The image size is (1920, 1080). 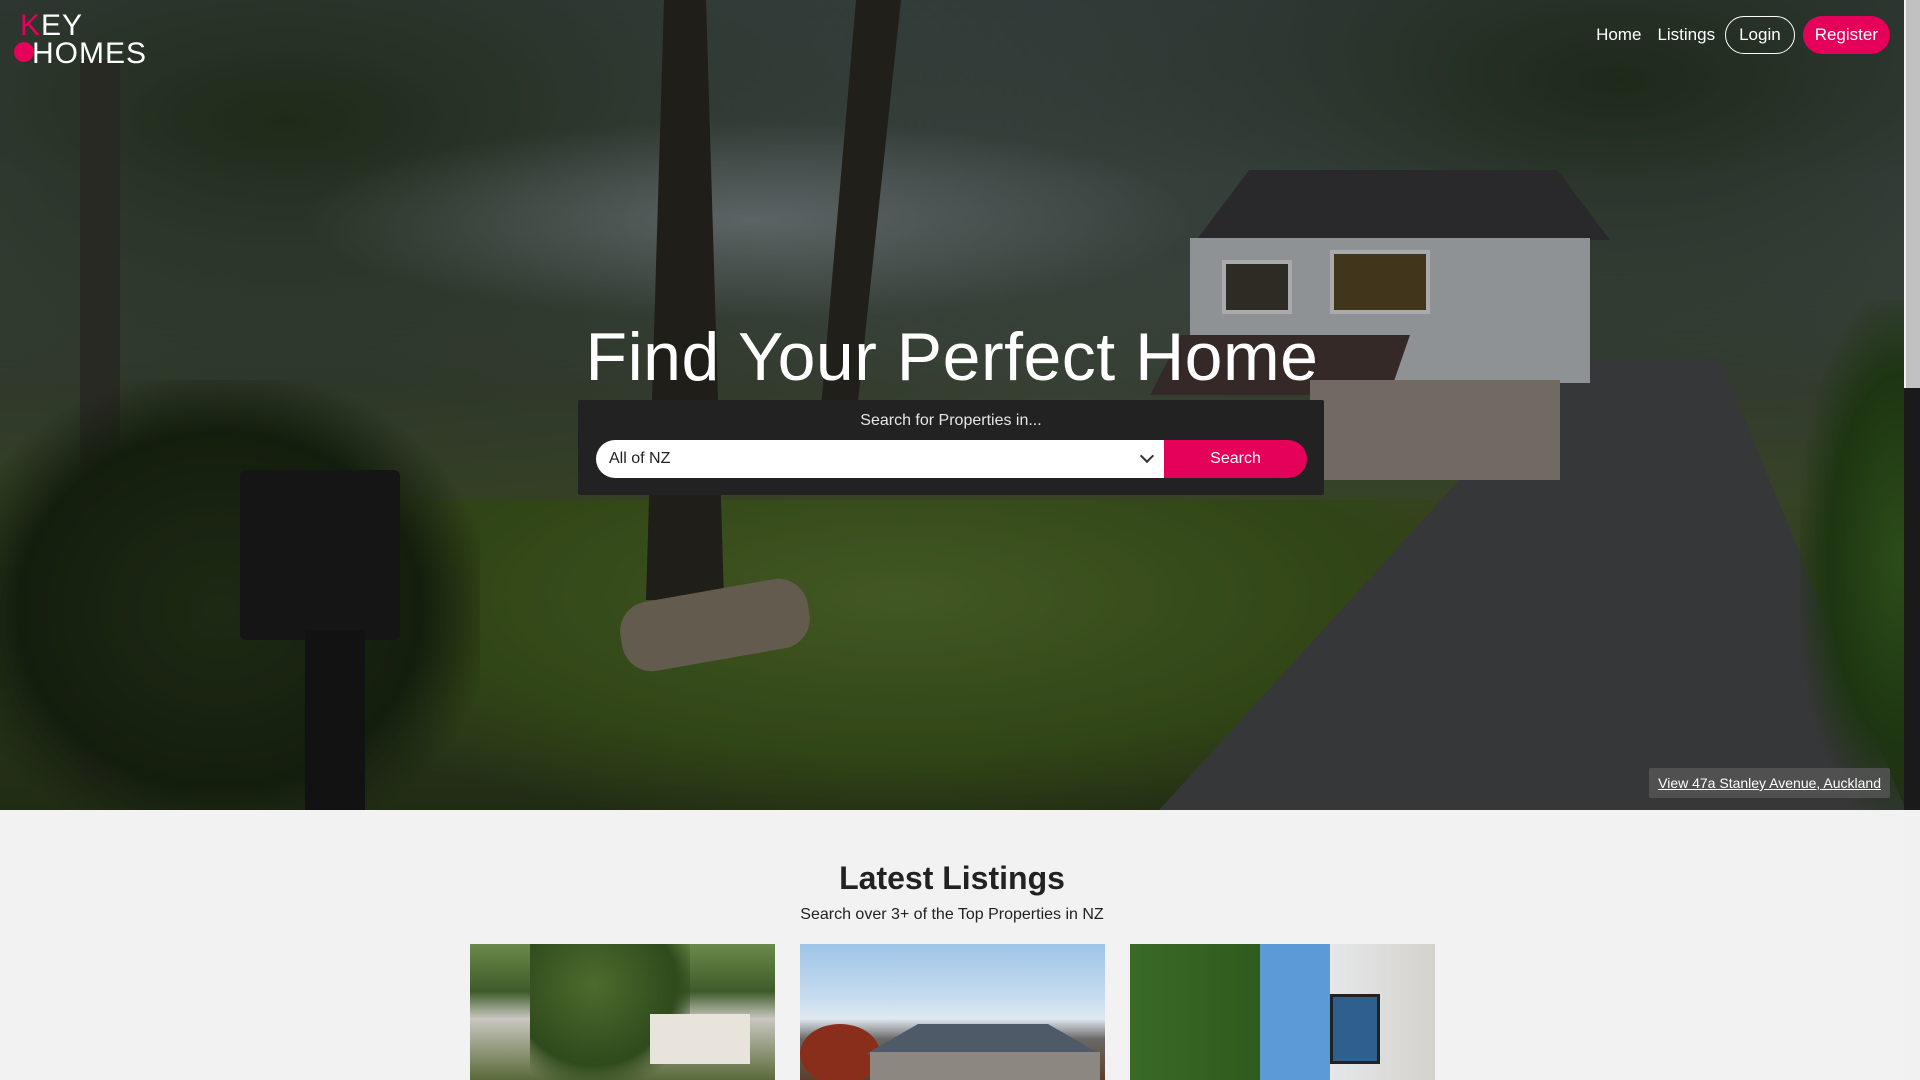 What do you see at coordinates (640, 458) in the screenshot?
I see `region-select-value: All of NZ` at bounding box center [640, 458].